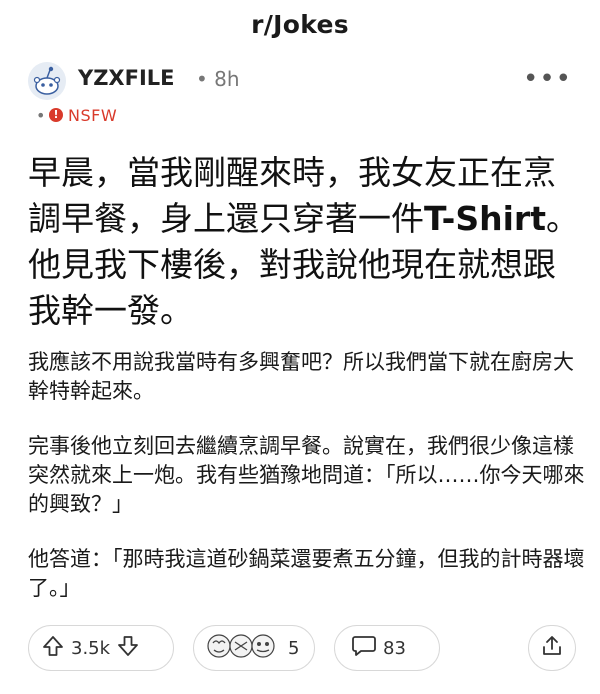  I want to click on more-icon: •••, so click(547, 79).